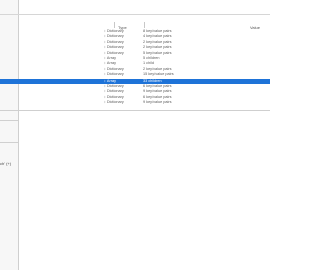 This screenshot has width=320, height=270. I want to click on menu-item-shortcut-hint: ch' (+), so click(9, 163).